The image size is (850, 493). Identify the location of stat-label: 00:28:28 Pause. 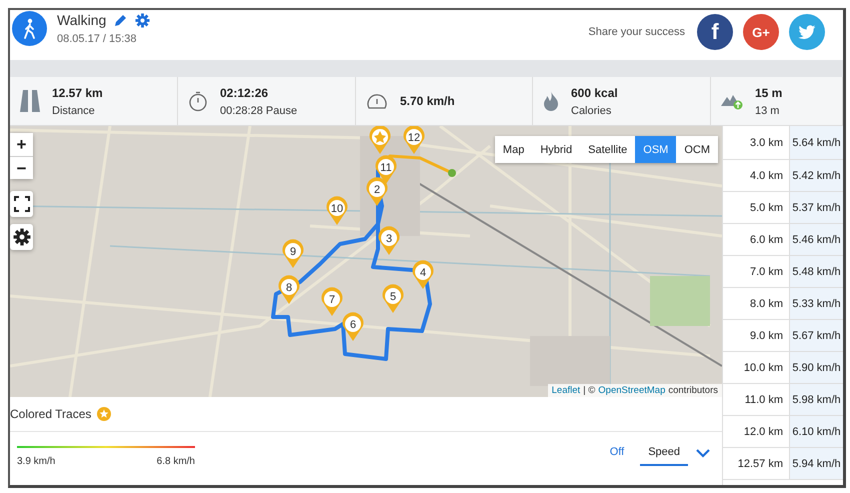
(259, 110).